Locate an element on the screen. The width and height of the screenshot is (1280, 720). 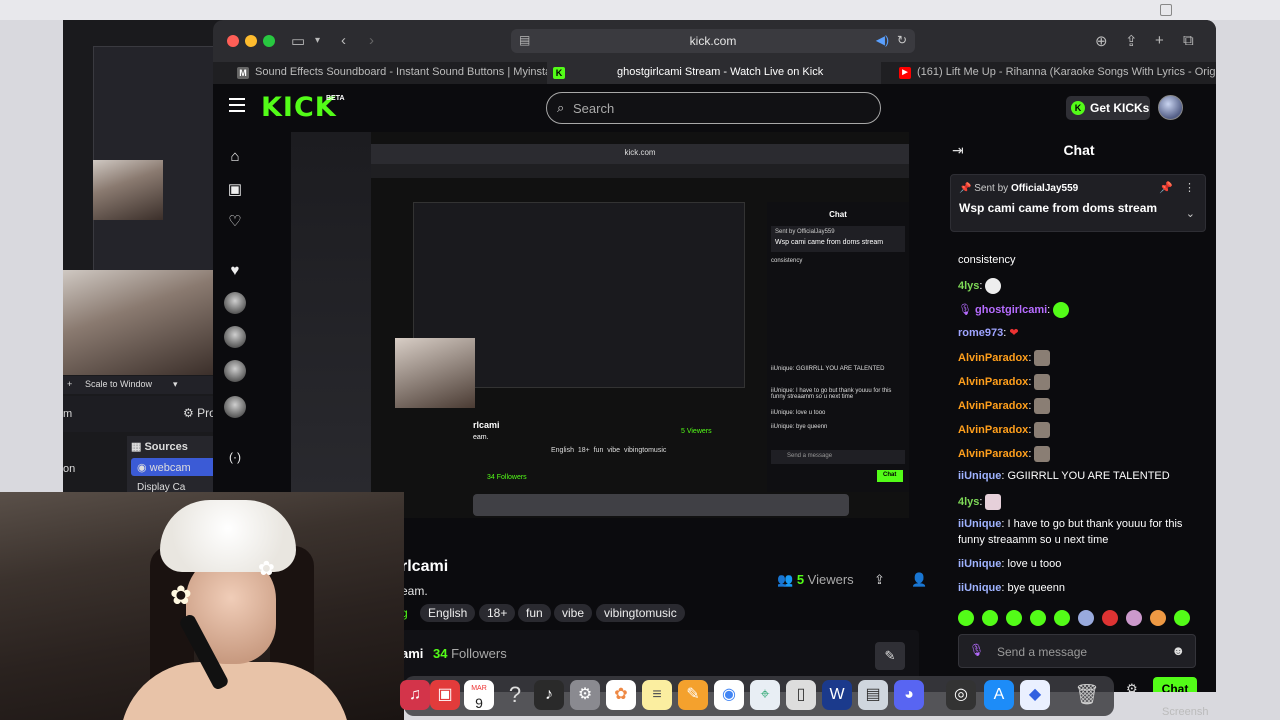
followers-channel-name: ami is located at coordinates (412, 653).